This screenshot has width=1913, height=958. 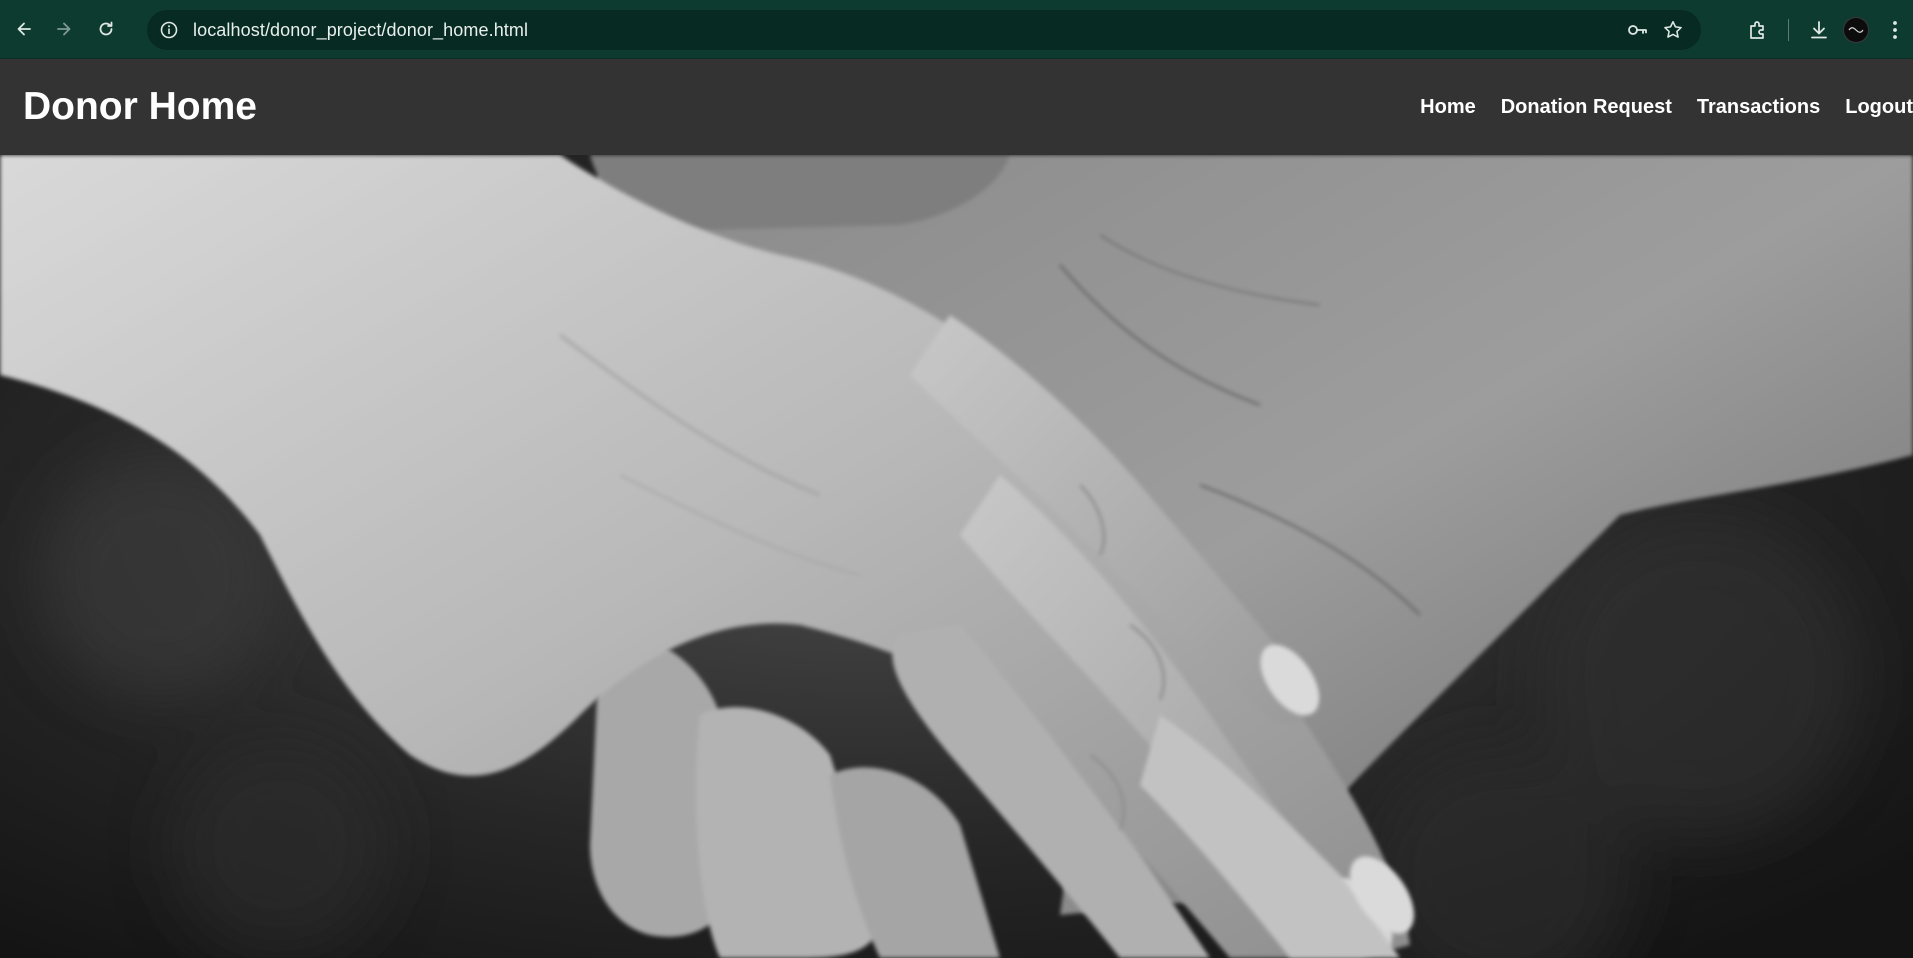 What do you see at coordinates (1448, 107) in the screenshot?
I see `nav-link-home: Home` at bounding box center [1448, 107].